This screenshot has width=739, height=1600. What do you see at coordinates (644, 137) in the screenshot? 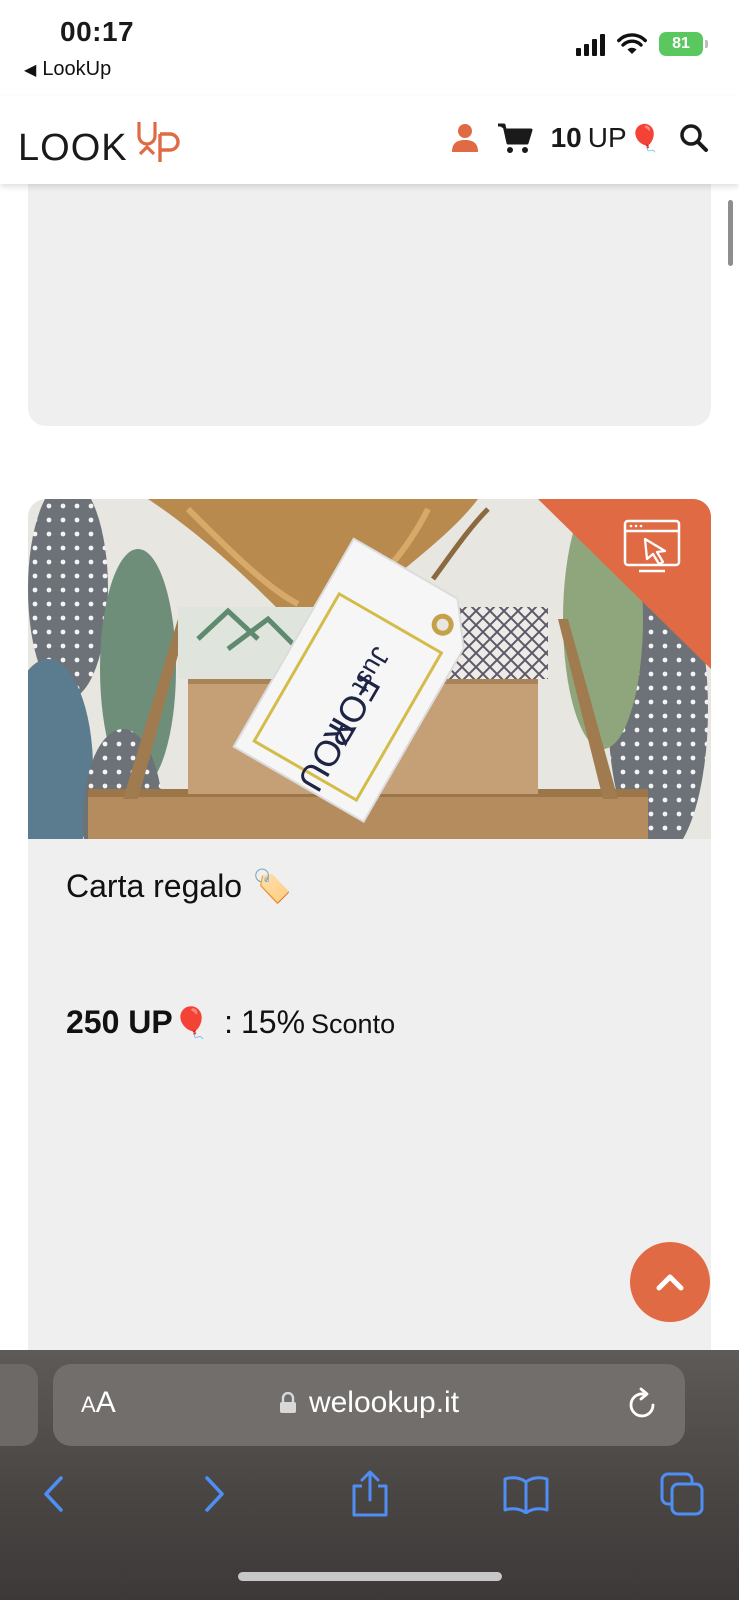
I see `balloon-icon: 🎈` at bounding box center [644, 137].